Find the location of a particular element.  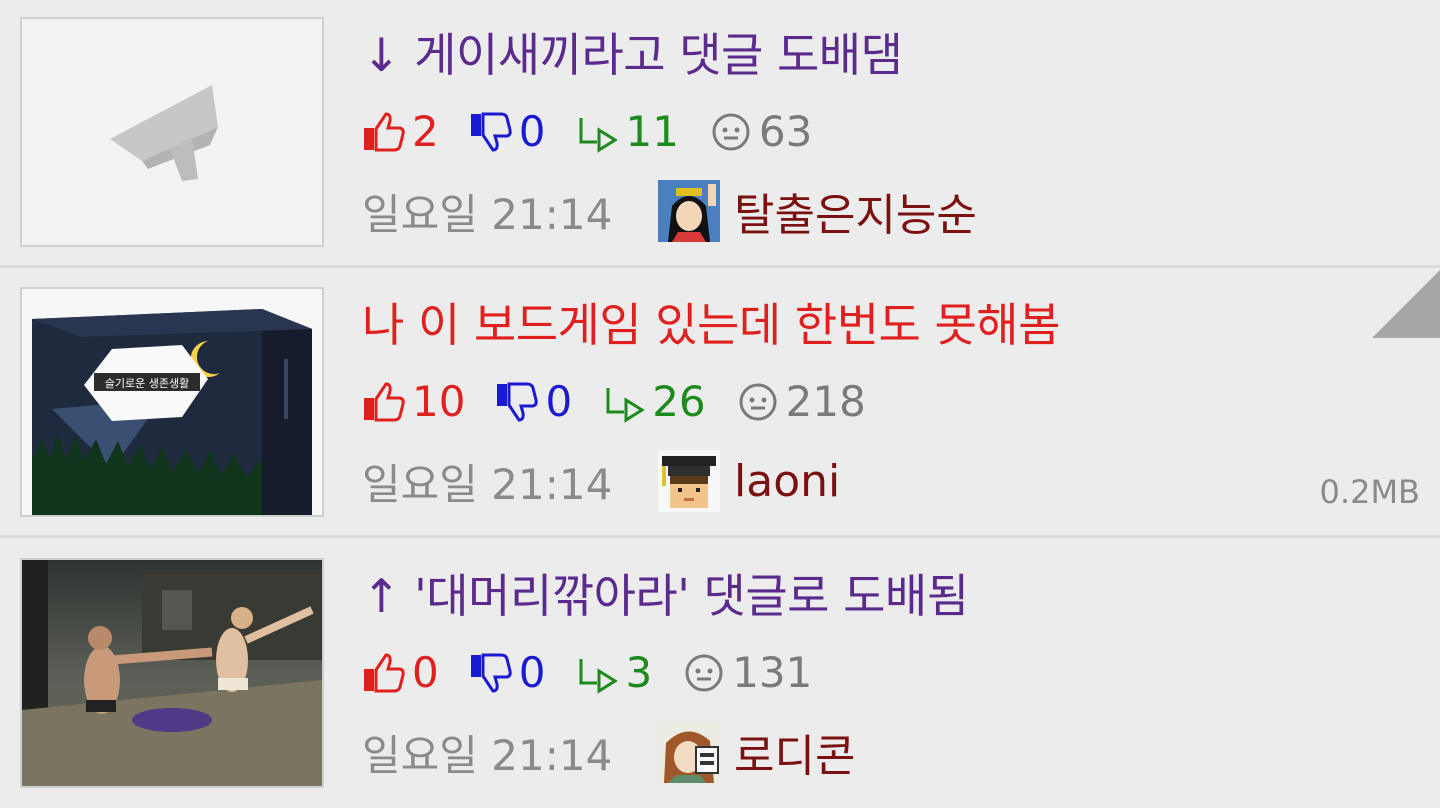

board-game-box-image: 슬기로운 생존생활 is located at coordinates (172, 402).